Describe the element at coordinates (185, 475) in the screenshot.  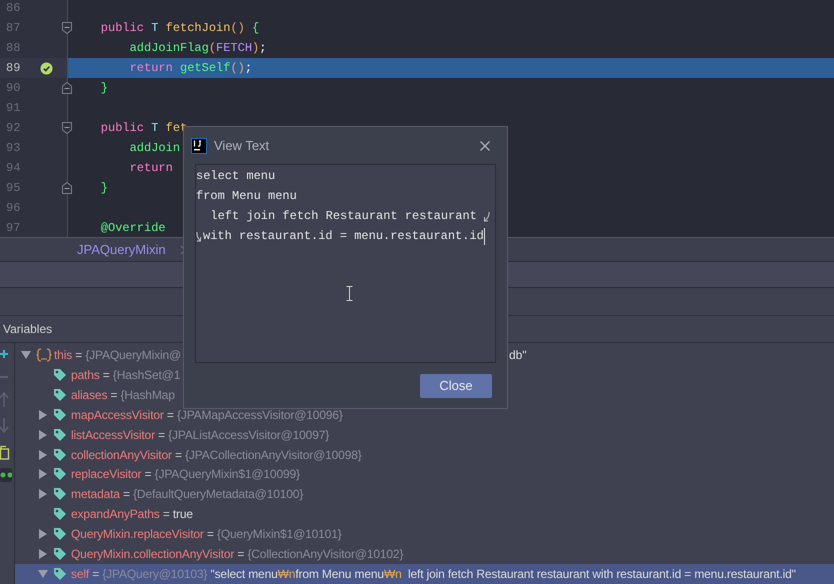
I see `variable-entry: replaceVisitor = {JPAQueryMixin$1@10099}` at that location.